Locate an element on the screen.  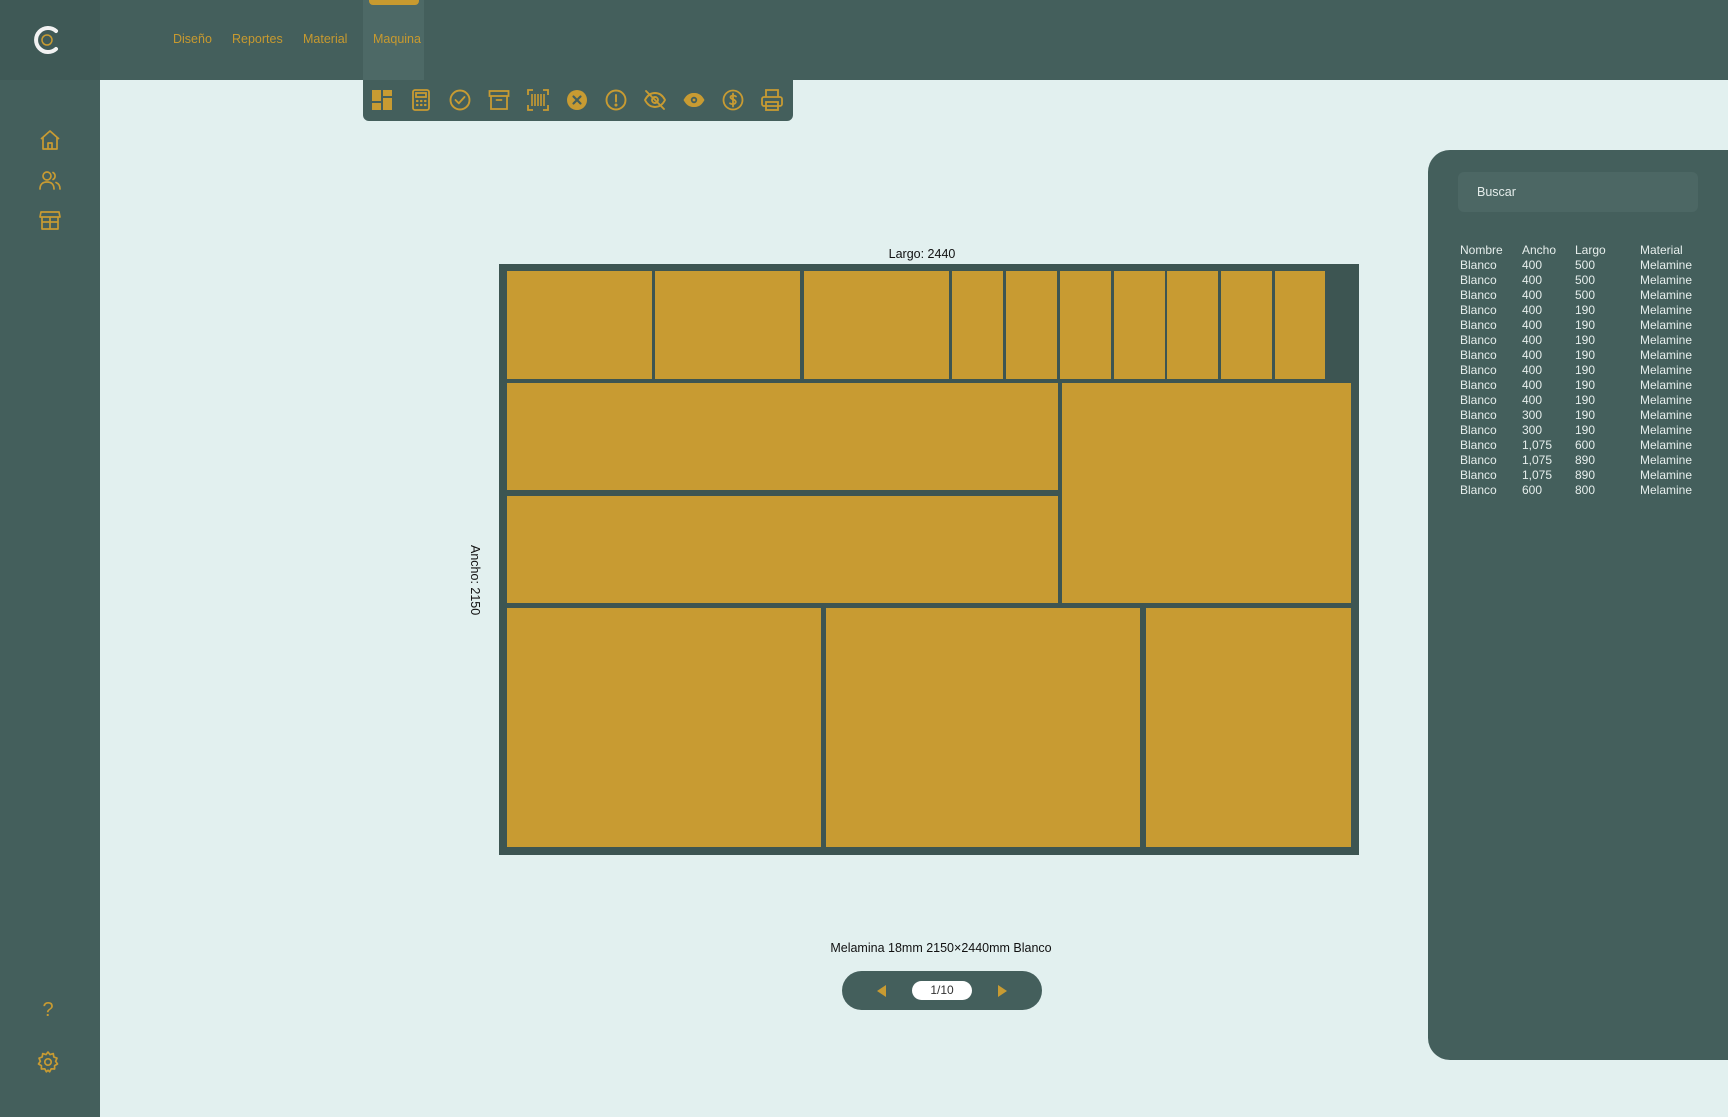
layout-grid-icon is located at coordinates (382, 100).